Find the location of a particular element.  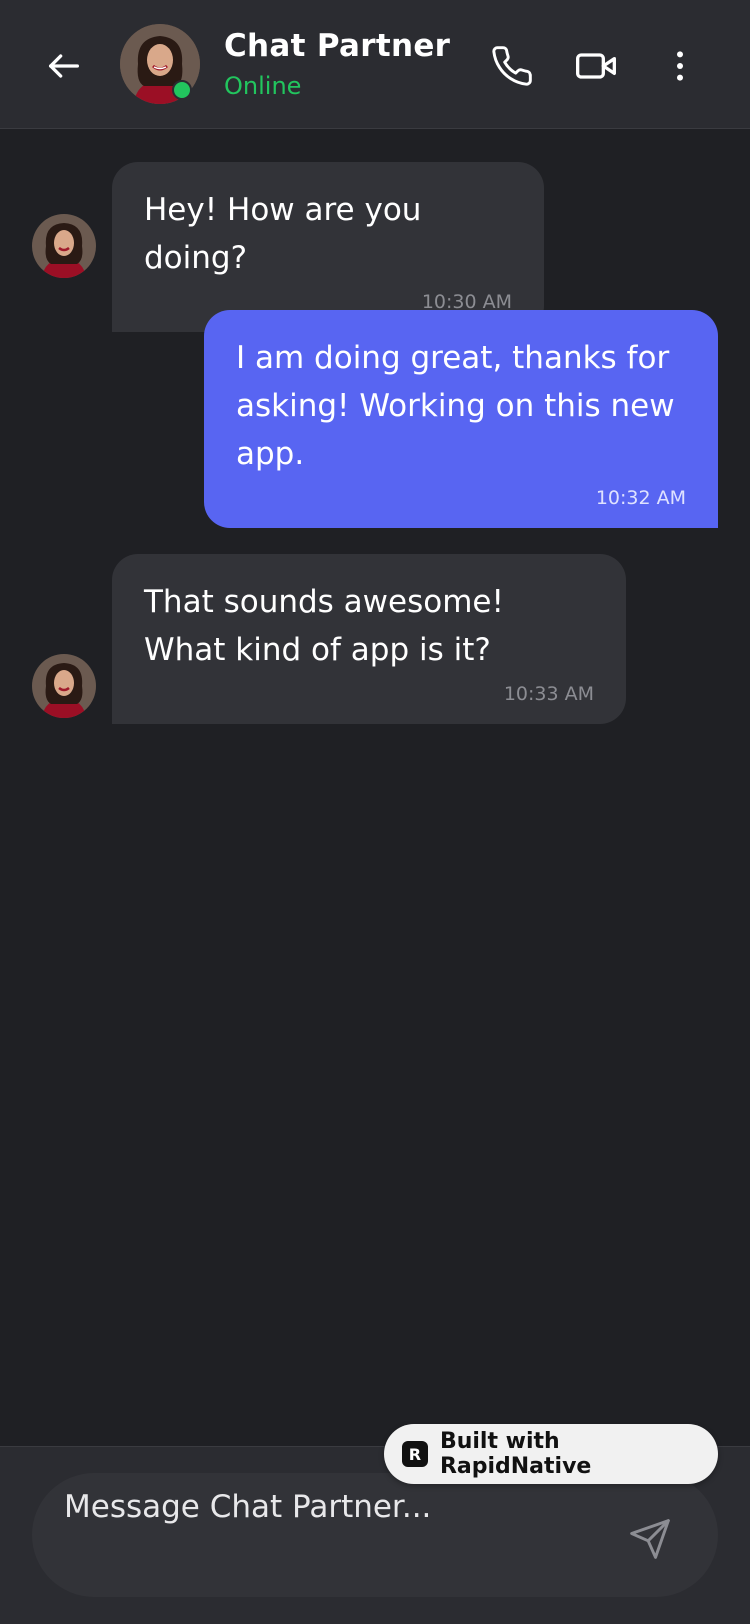

more-vertical-icon is located at coordinates (680, 66).